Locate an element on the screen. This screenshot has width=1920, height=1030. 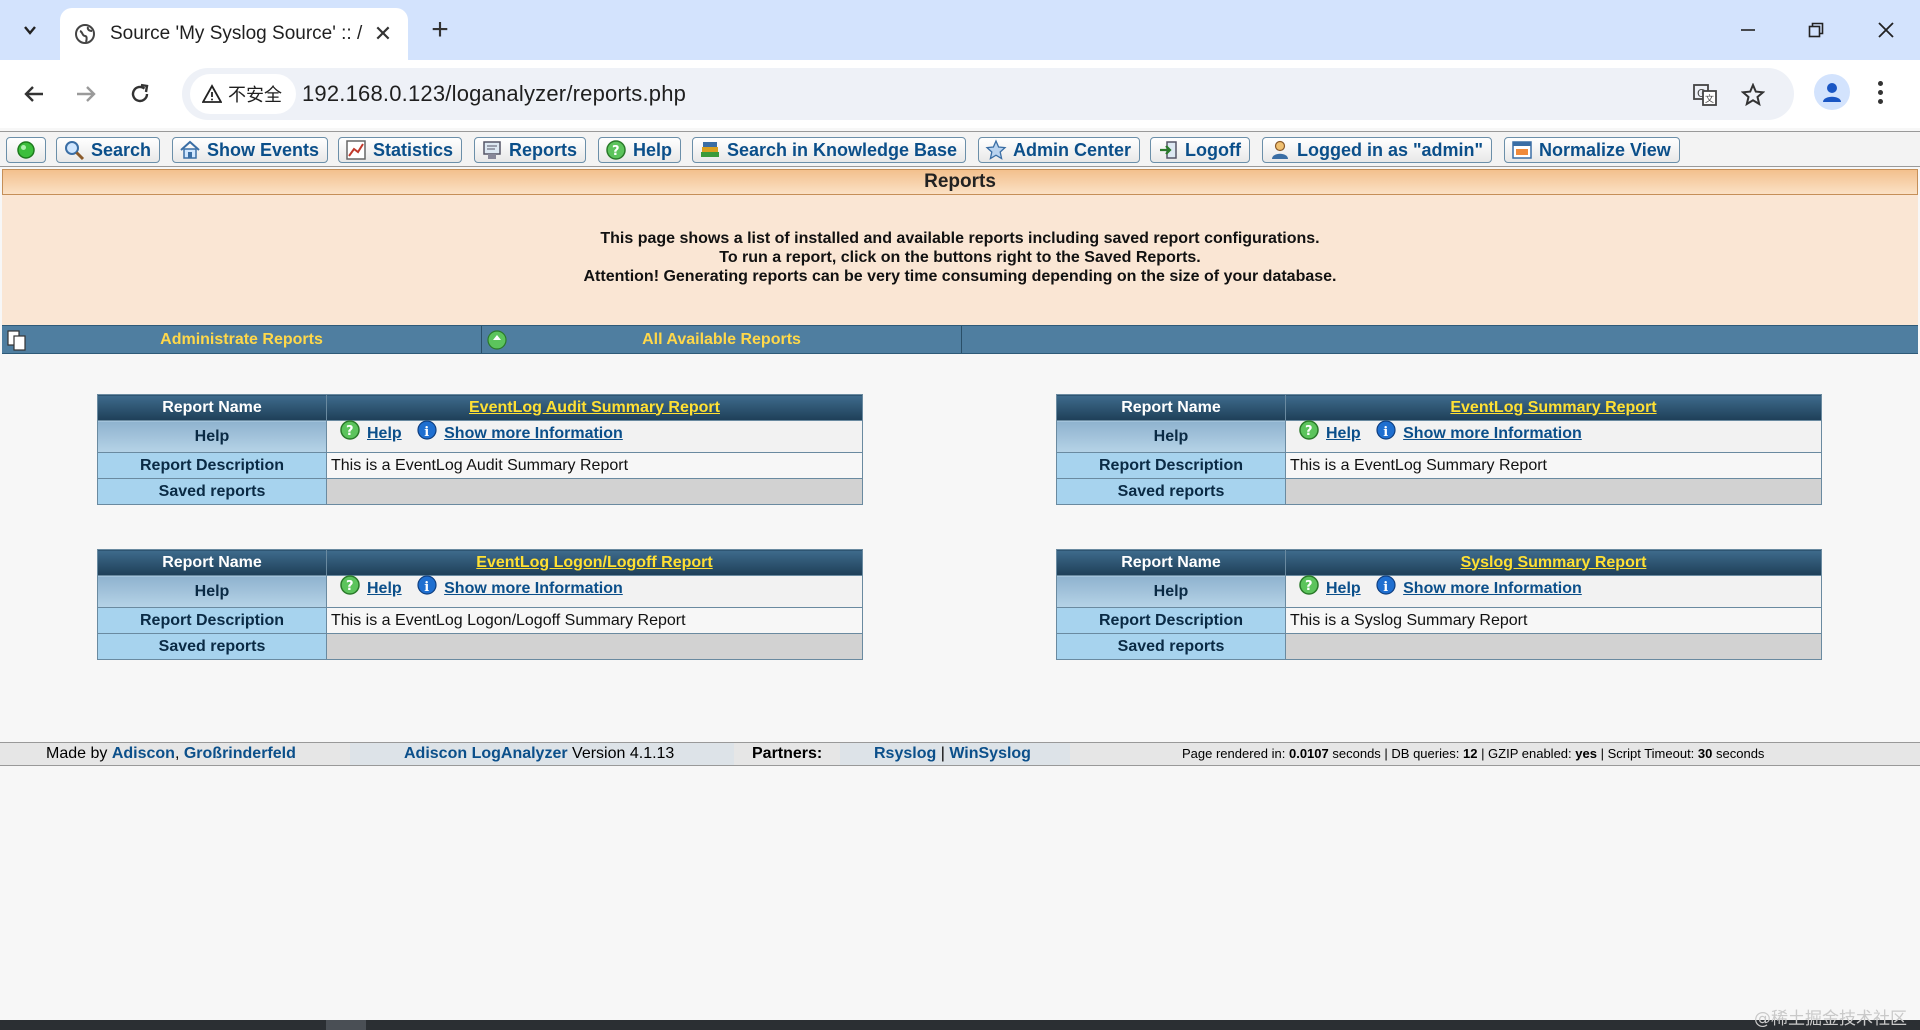
report-name-link: Syslog Summary Report is located at coordinates (1554, 562).